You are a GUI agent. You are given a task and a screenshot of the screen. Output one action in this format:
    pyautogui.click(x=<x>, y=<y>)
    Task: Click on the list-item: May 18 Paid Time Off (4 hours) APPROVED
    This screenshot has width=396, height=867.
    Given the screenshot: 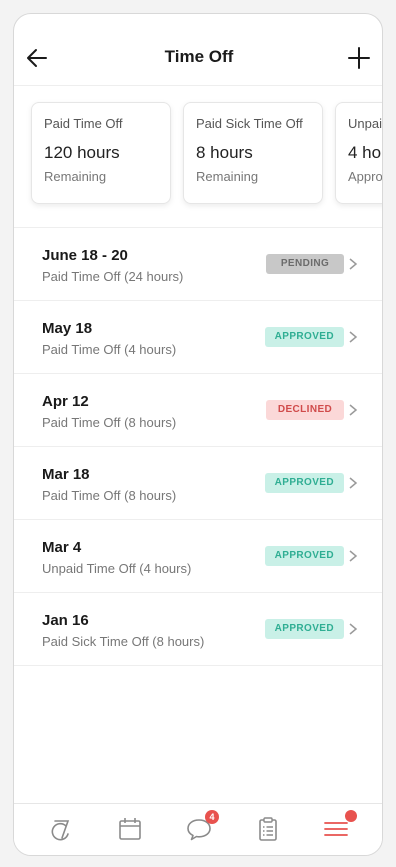 What is the action you would take?
    pyautogui.click(x=198, y=337)
    